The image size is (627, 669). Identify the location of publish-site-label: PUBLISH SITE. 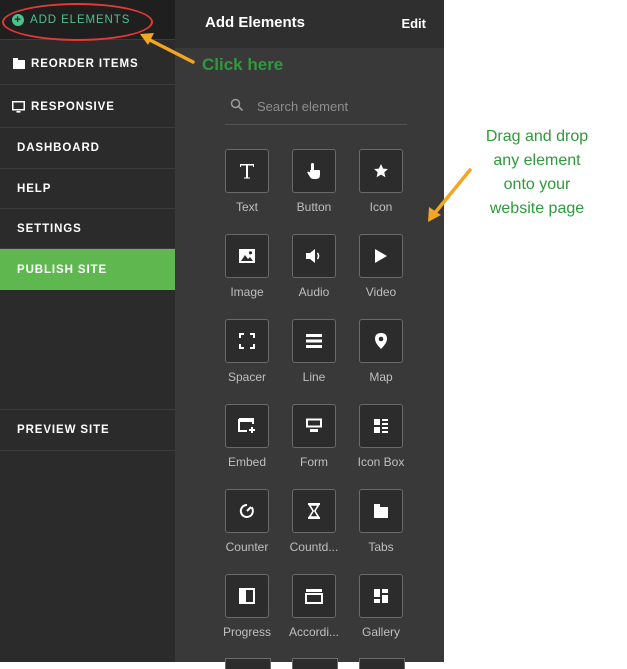
(62, 269).